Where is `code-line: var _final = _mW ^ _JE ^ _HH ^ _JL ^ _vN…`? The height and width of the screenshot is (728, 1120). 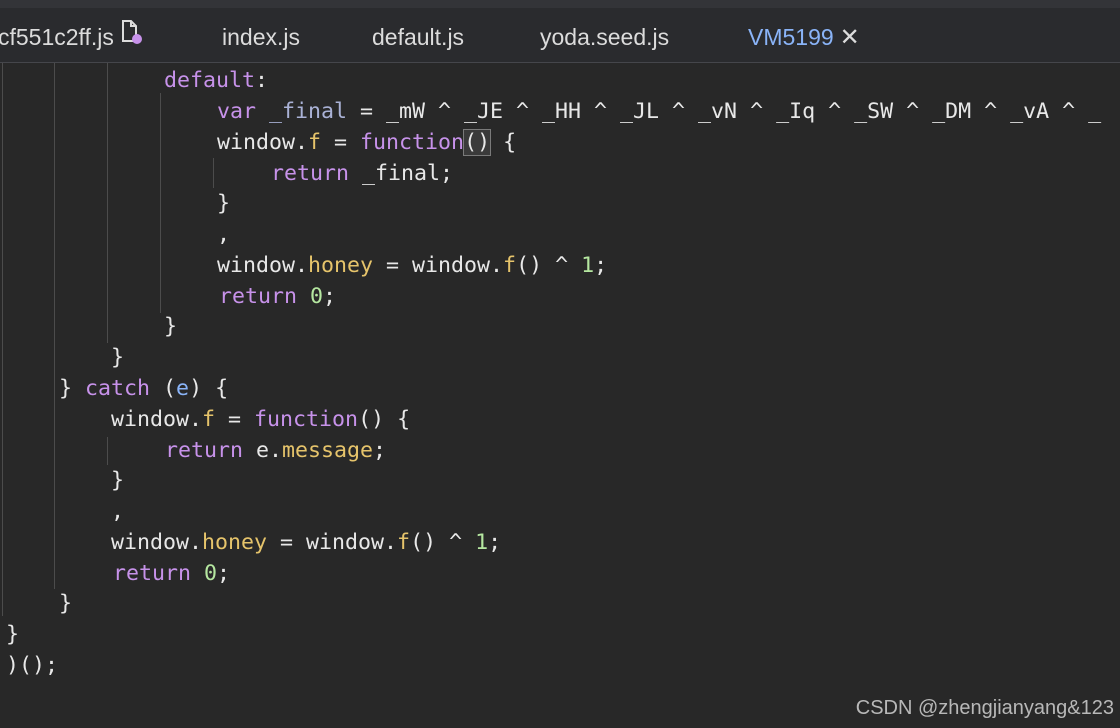 code-line: var _final = _mW ^ _JE ^ _HH ^ _JL ^ _vN… is located at coordinates (659, 111).